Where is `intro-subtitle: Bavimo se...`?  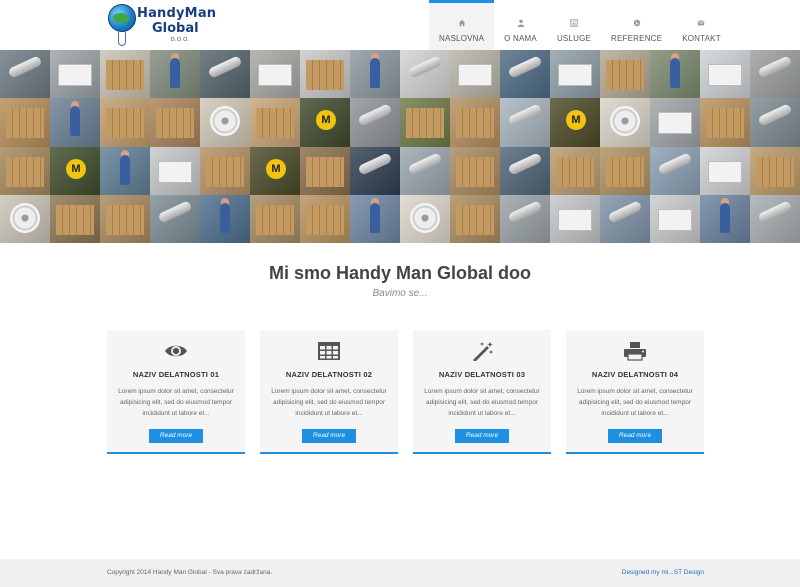 intro-subtitle: Bavimo se... is located at coordinates (400, 293).